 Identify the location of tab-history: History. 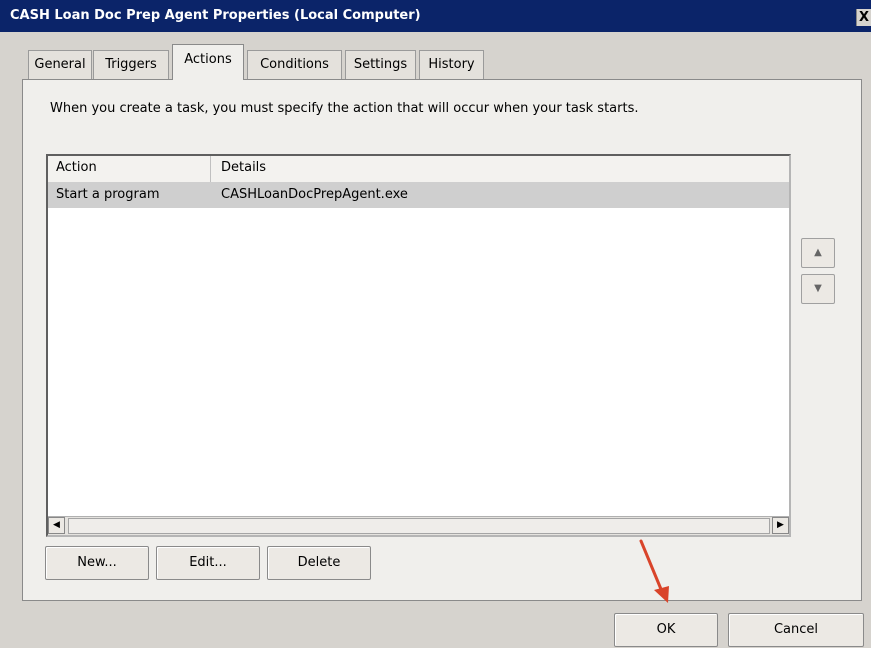
(451, 64).